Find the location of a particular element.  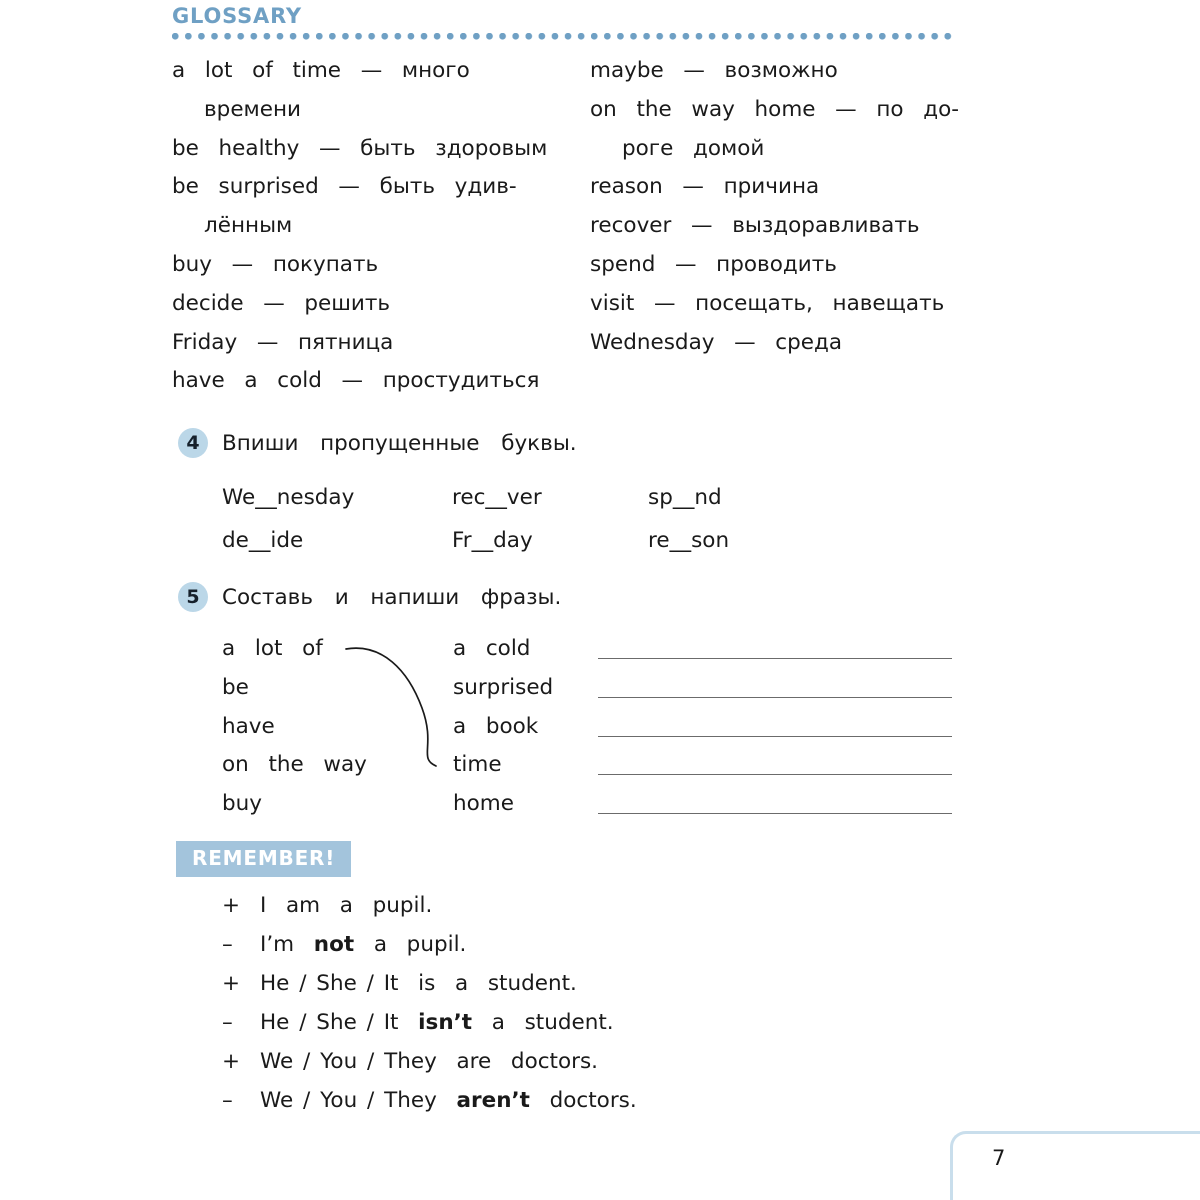

phrase-part-right: surprised is located at coordinates (503, 688).